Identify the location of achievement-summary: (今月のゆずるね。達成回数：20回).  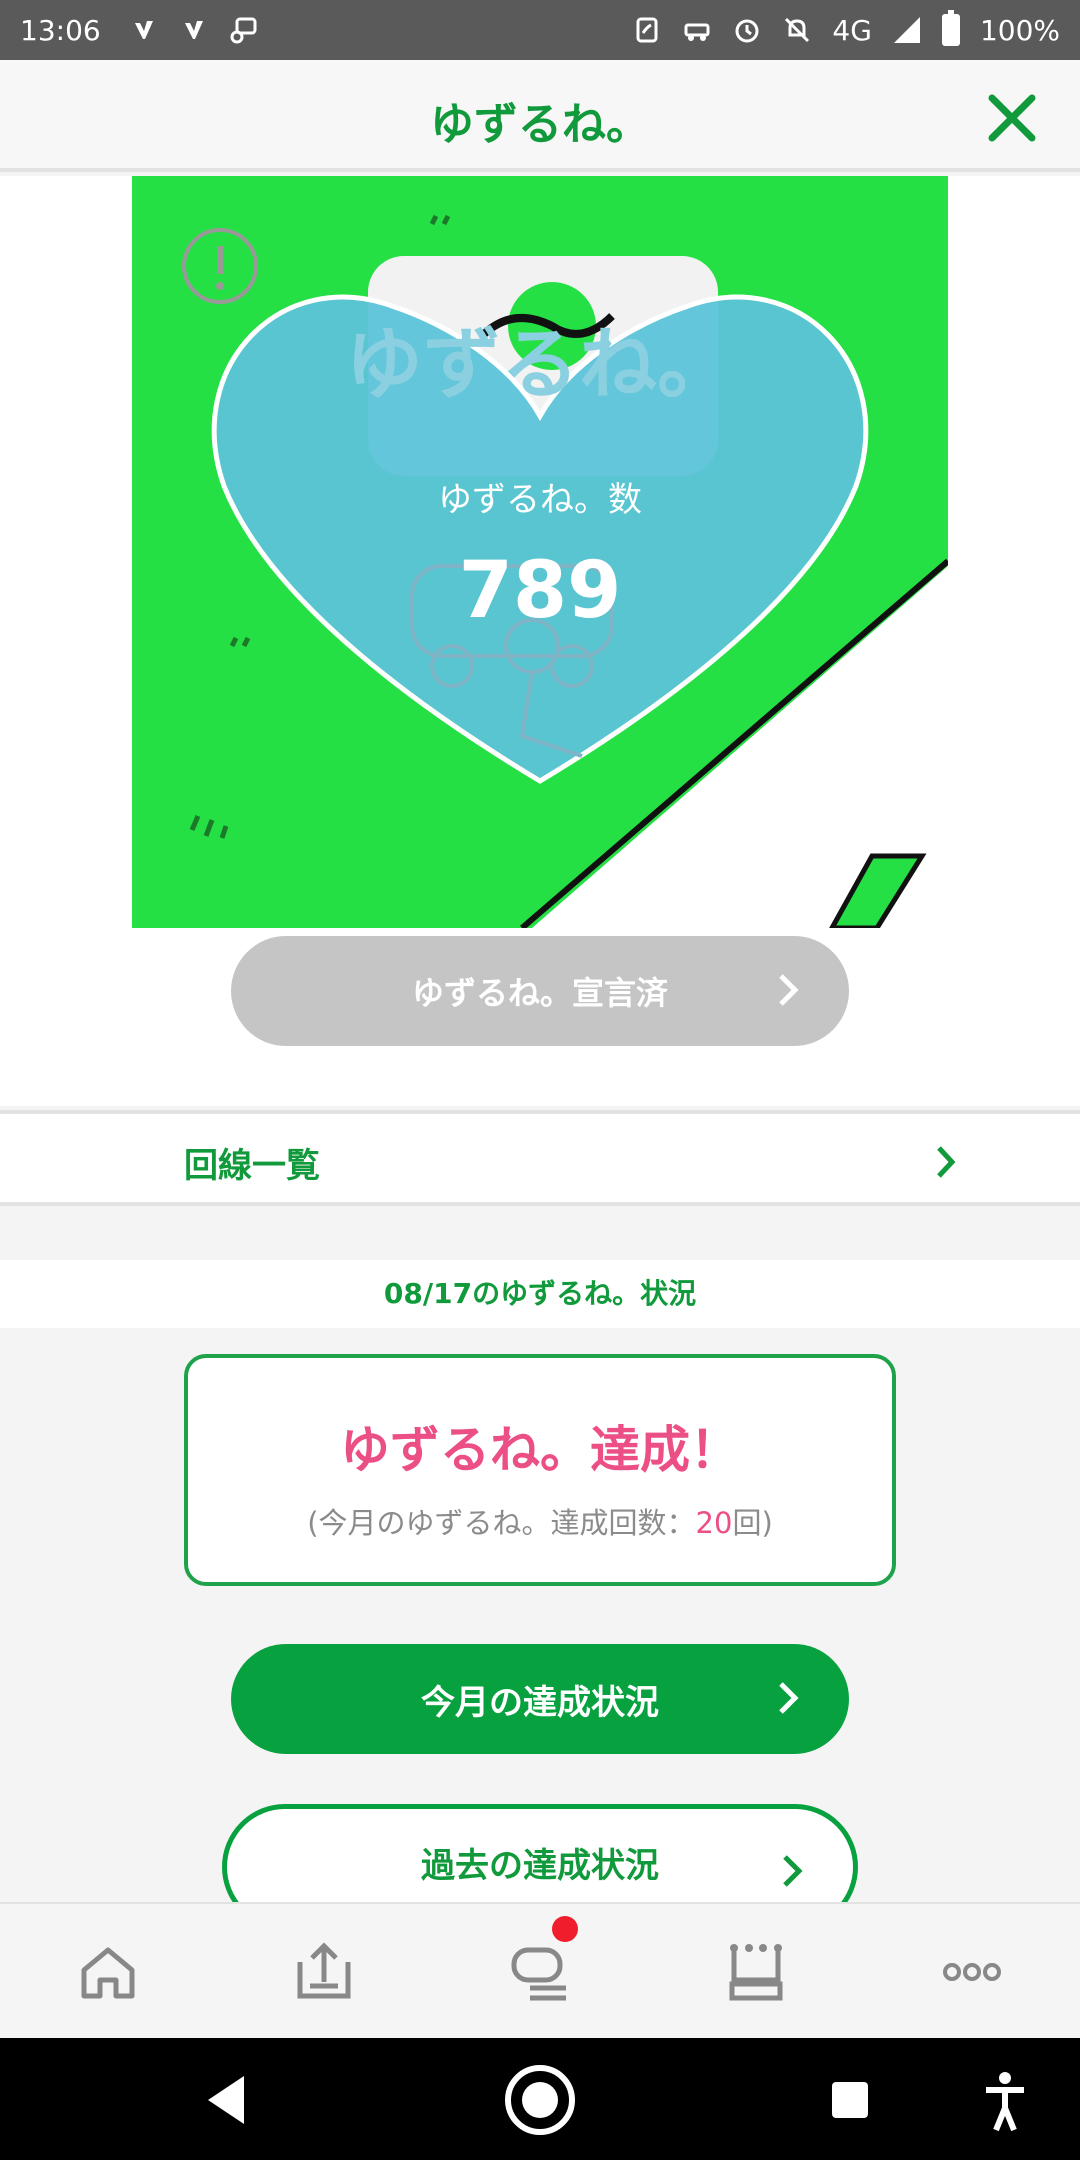
(540, 1523).